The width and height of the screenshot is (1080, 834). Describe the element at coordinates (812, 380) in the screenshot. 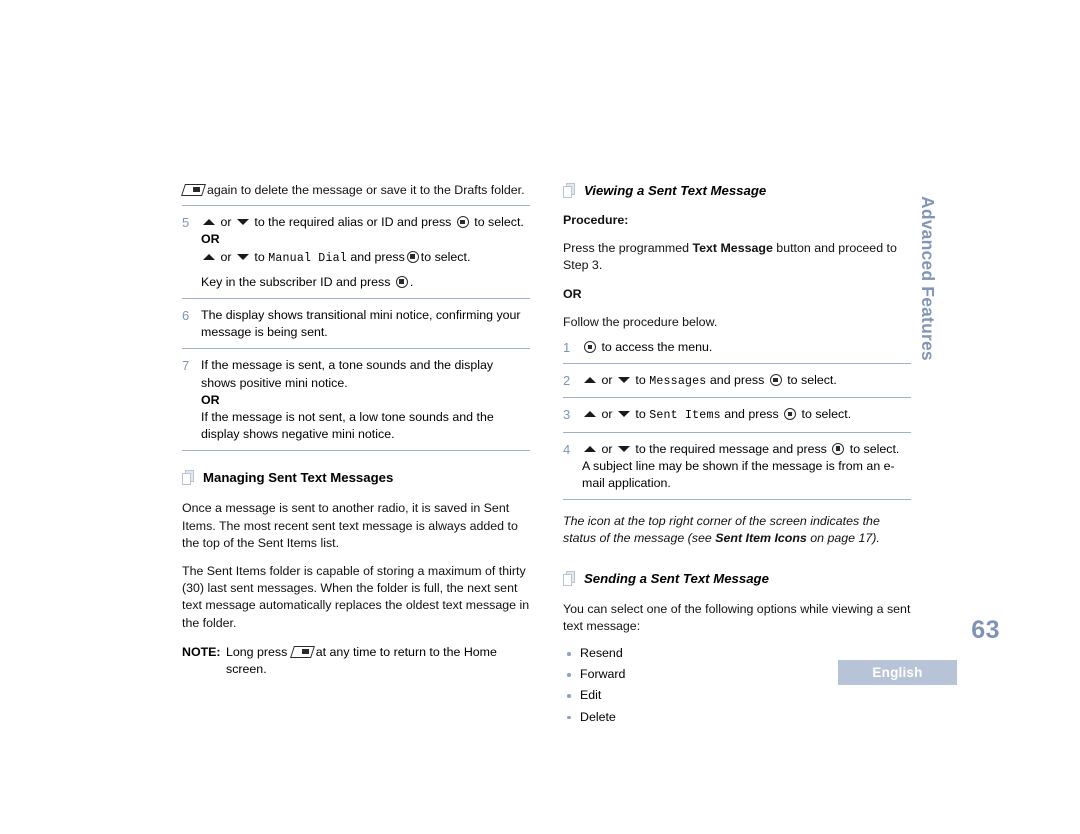

I see `step2-post: to select.` at that location.